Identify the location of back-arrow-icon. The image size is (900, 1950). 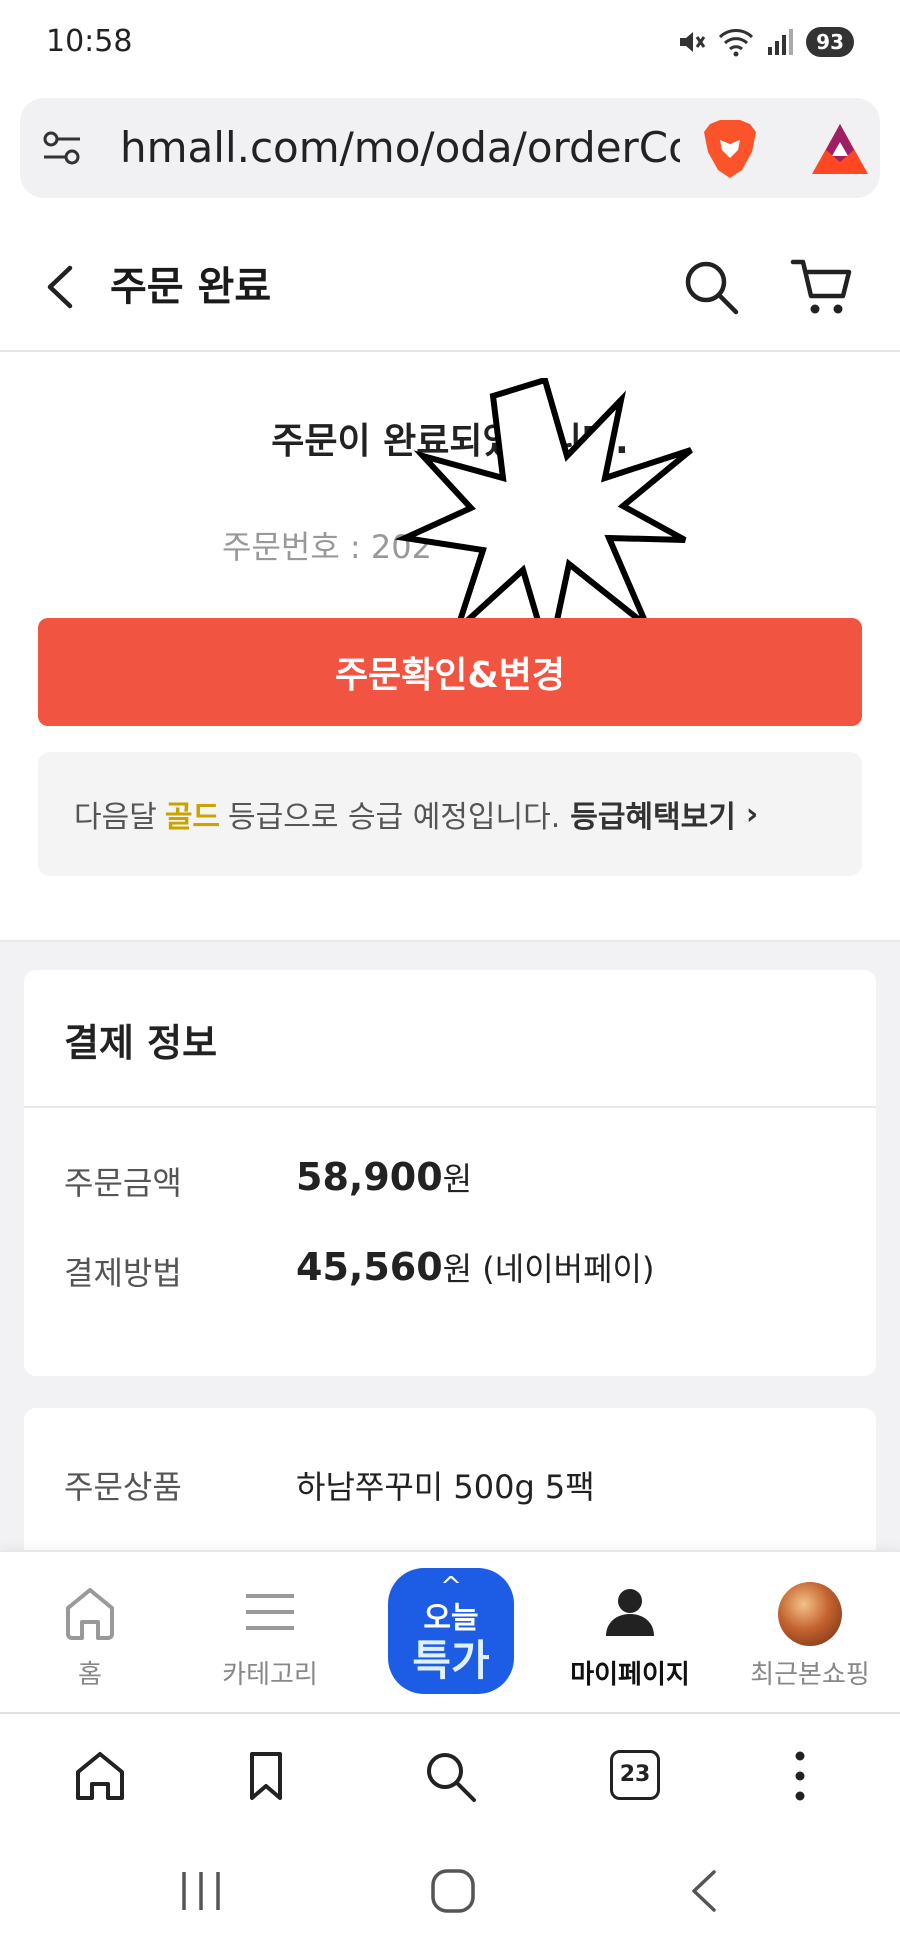
(62, 287).